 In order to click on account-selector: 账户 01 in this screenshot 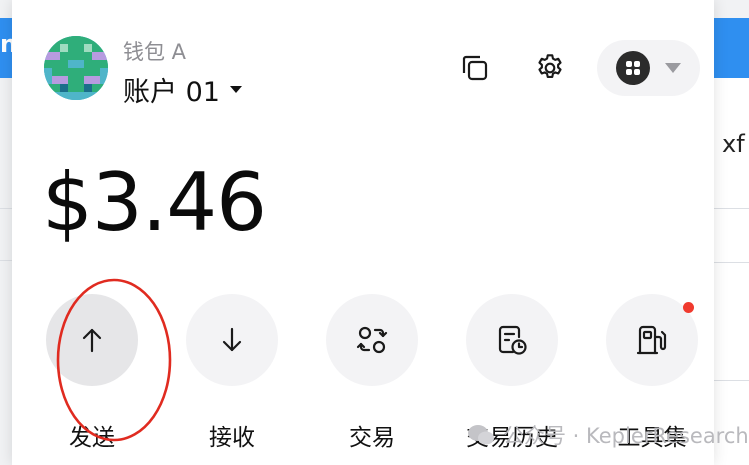, I will do `click(182, 89)`.